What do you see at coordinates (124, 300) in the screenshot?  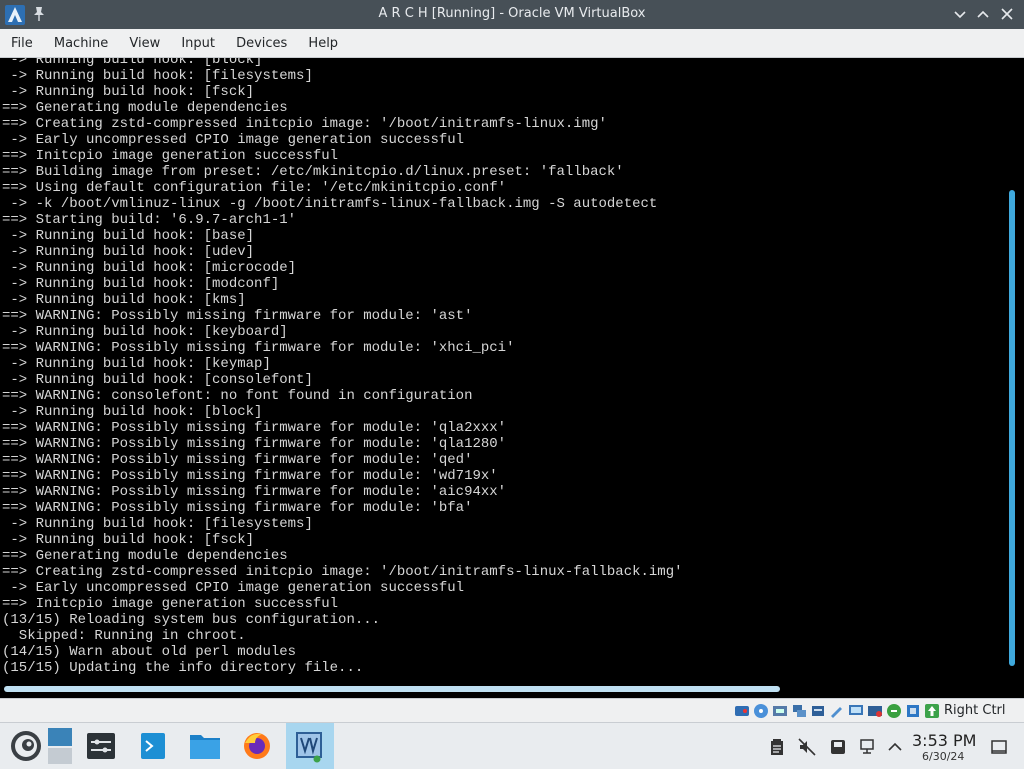 I see `console-line: -> Running build hook: [kms]` at bounding box center [124, 300].